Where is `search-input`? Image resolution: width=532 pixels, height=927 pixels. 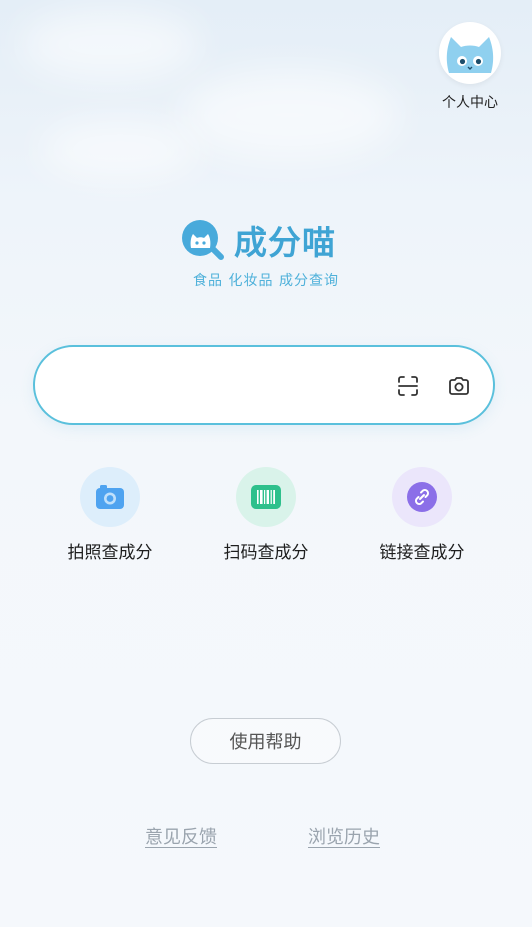
search-input is located at coordinates (225, 386).